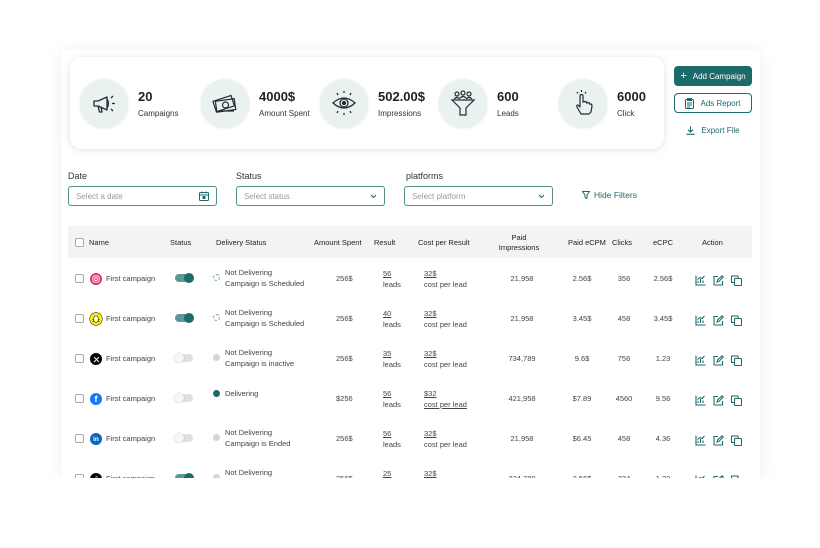  What do you see at coordinates (392, 319) in the screenshot?
I see `result: 40 leads` at bounding box center [392, 319].